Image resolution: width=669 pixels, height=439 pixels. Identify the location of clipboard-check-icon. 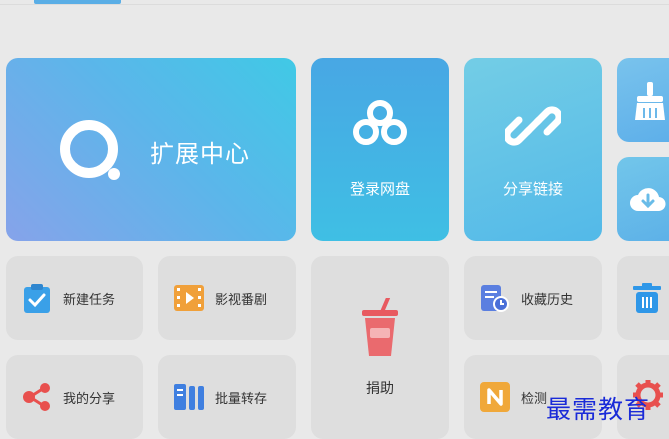
(37, 298).